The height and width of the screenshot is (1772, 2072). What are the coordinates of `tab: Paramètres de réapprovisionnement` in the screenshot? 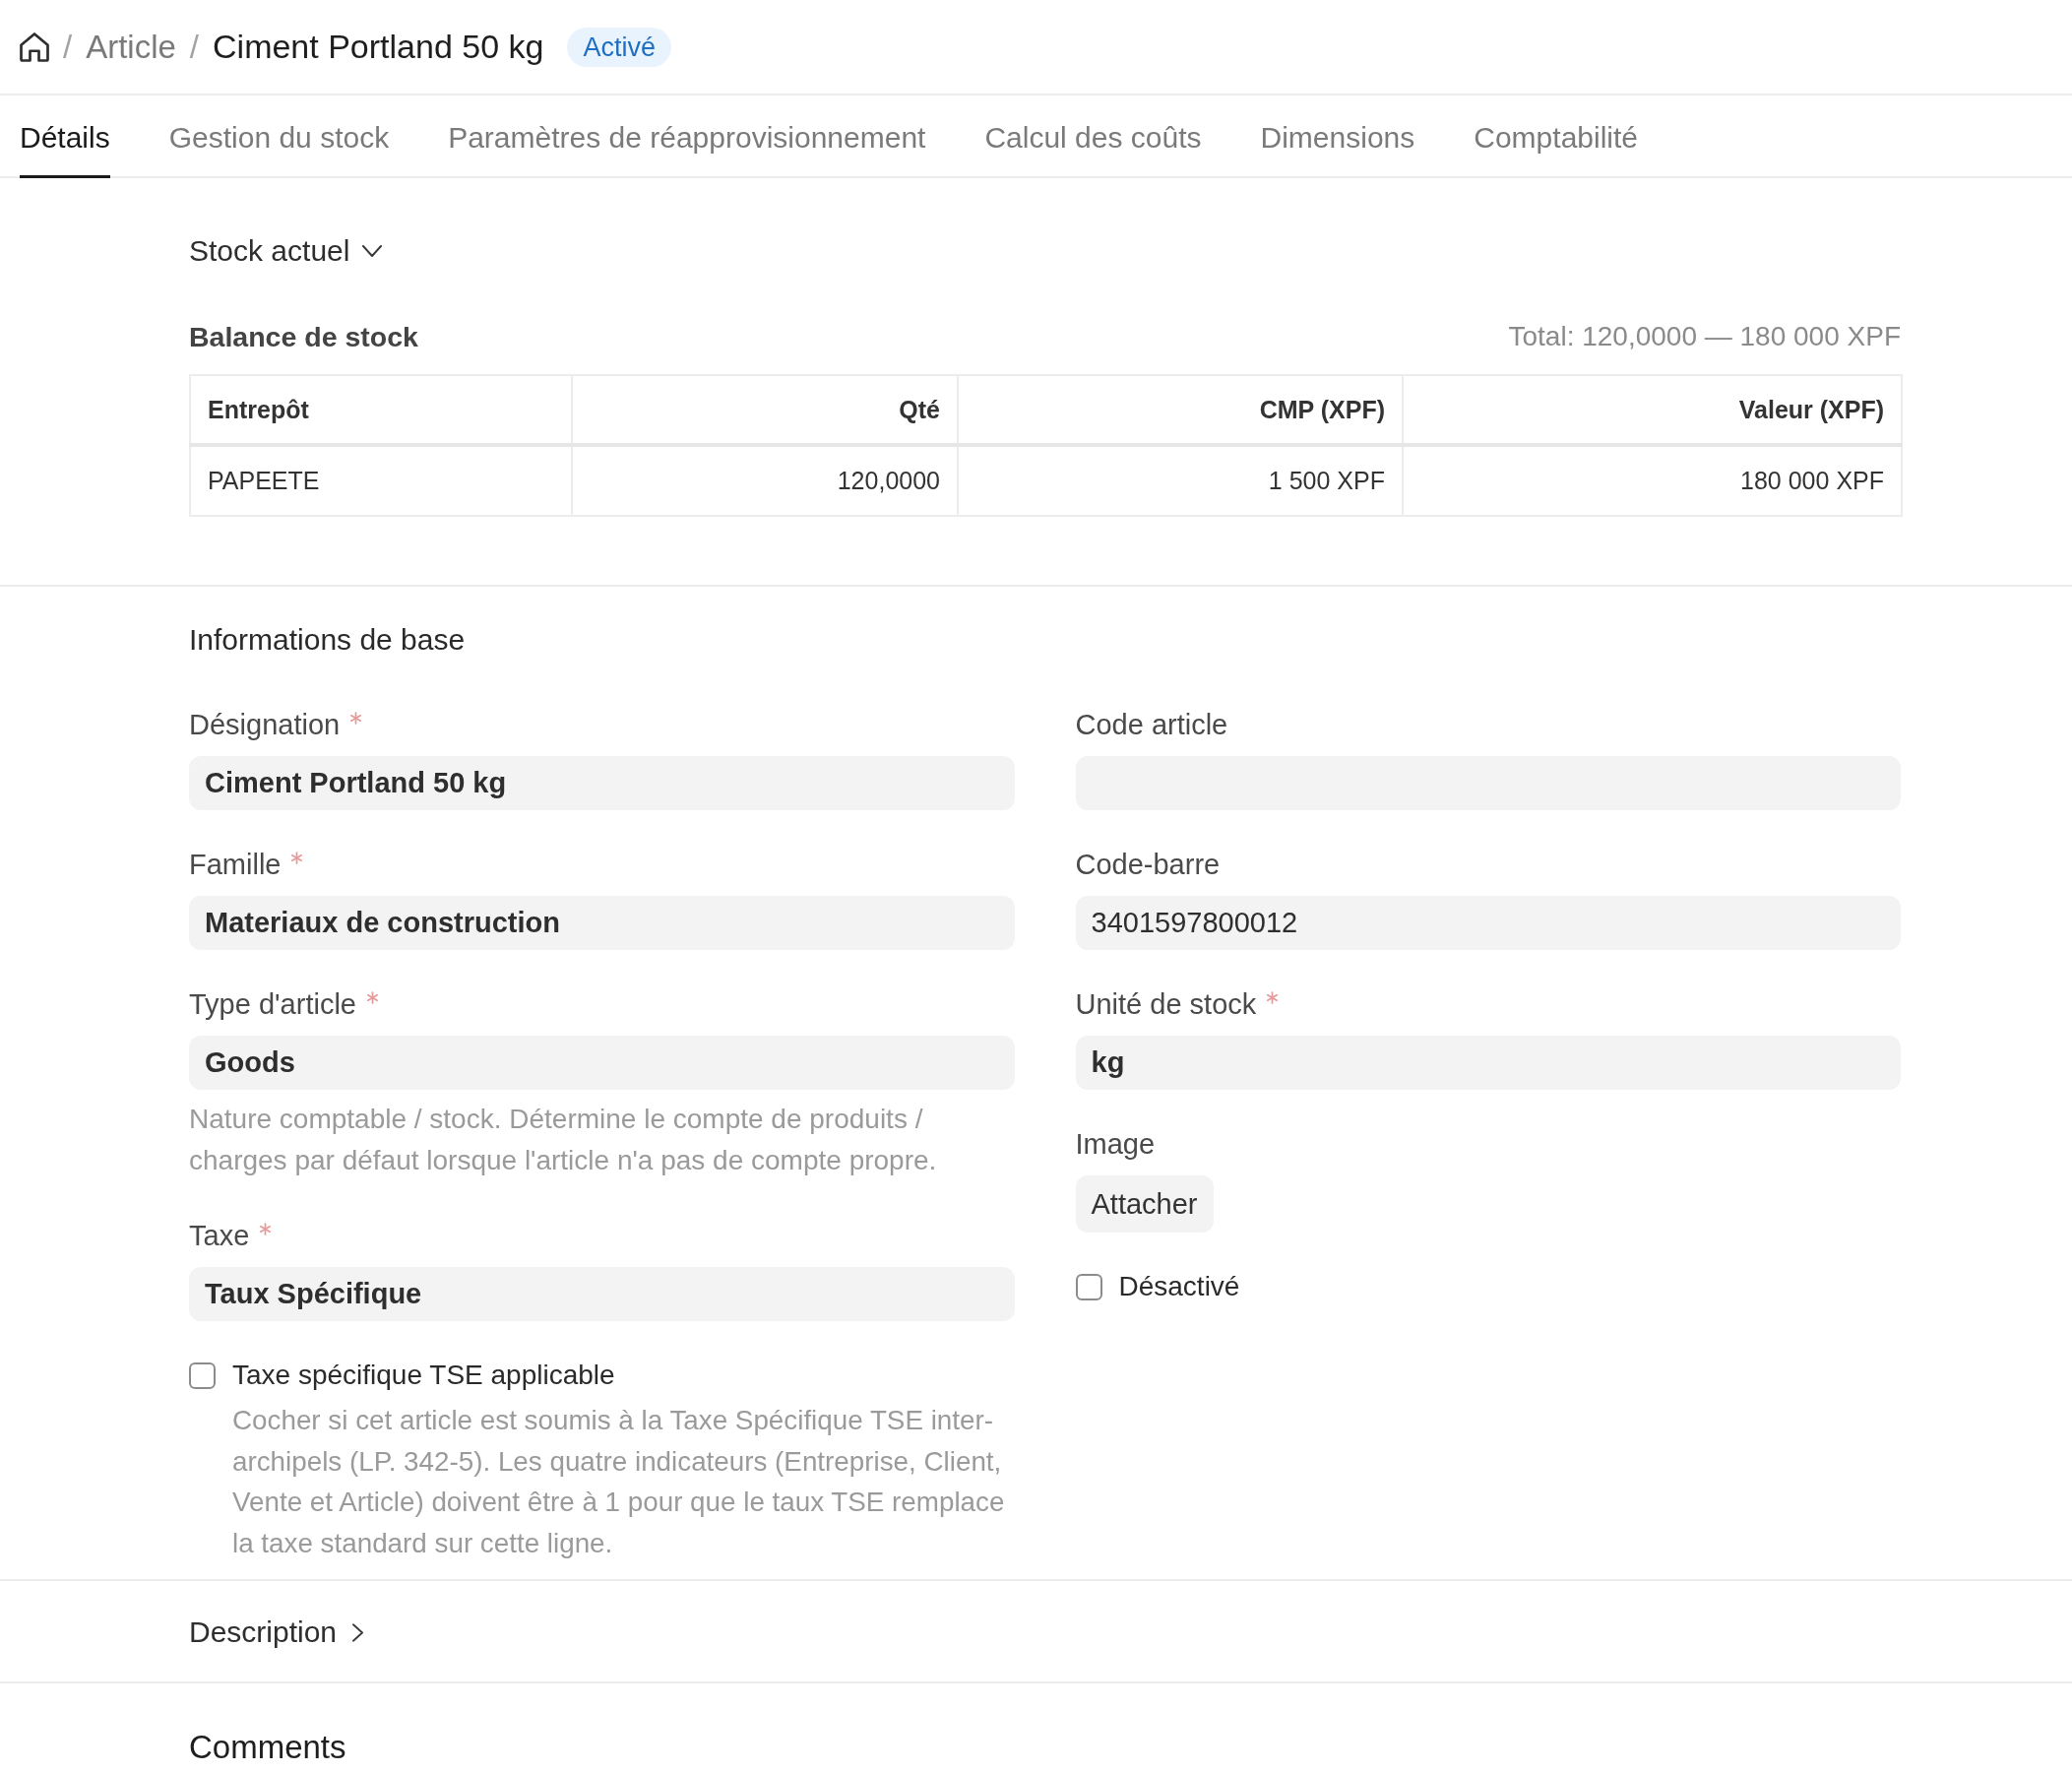 It's located at (687, 136).